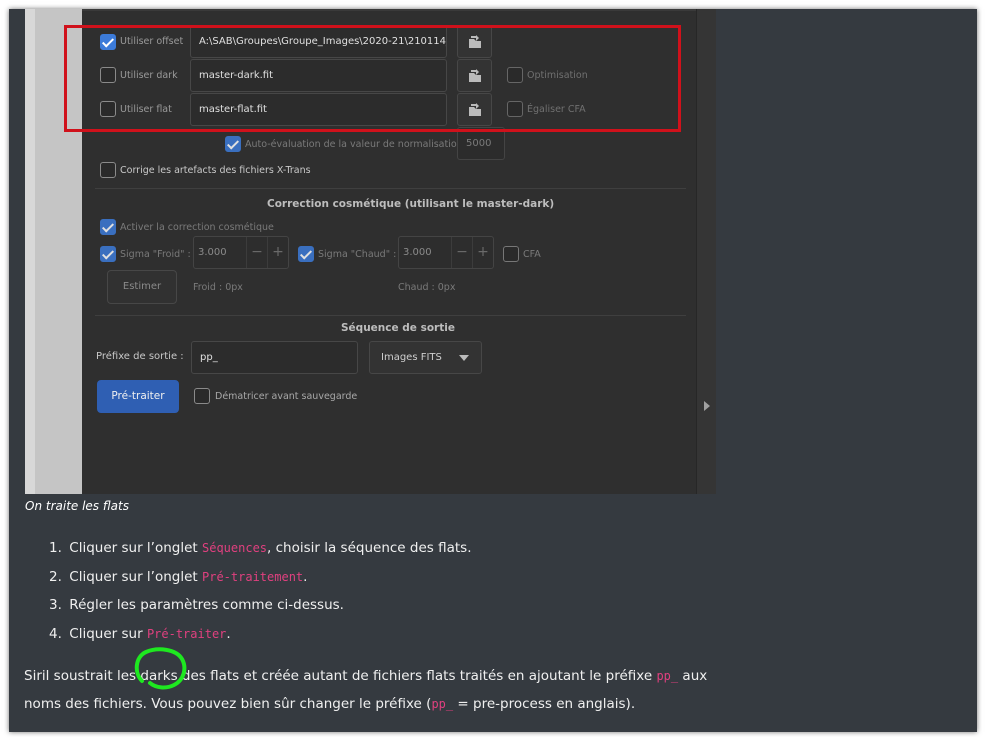 The image size is (985, 740). What do you see at coordinates (108, 254) in the screenshot?
I see `sigma-cold-checkbox` at bounding box center [108, 254].